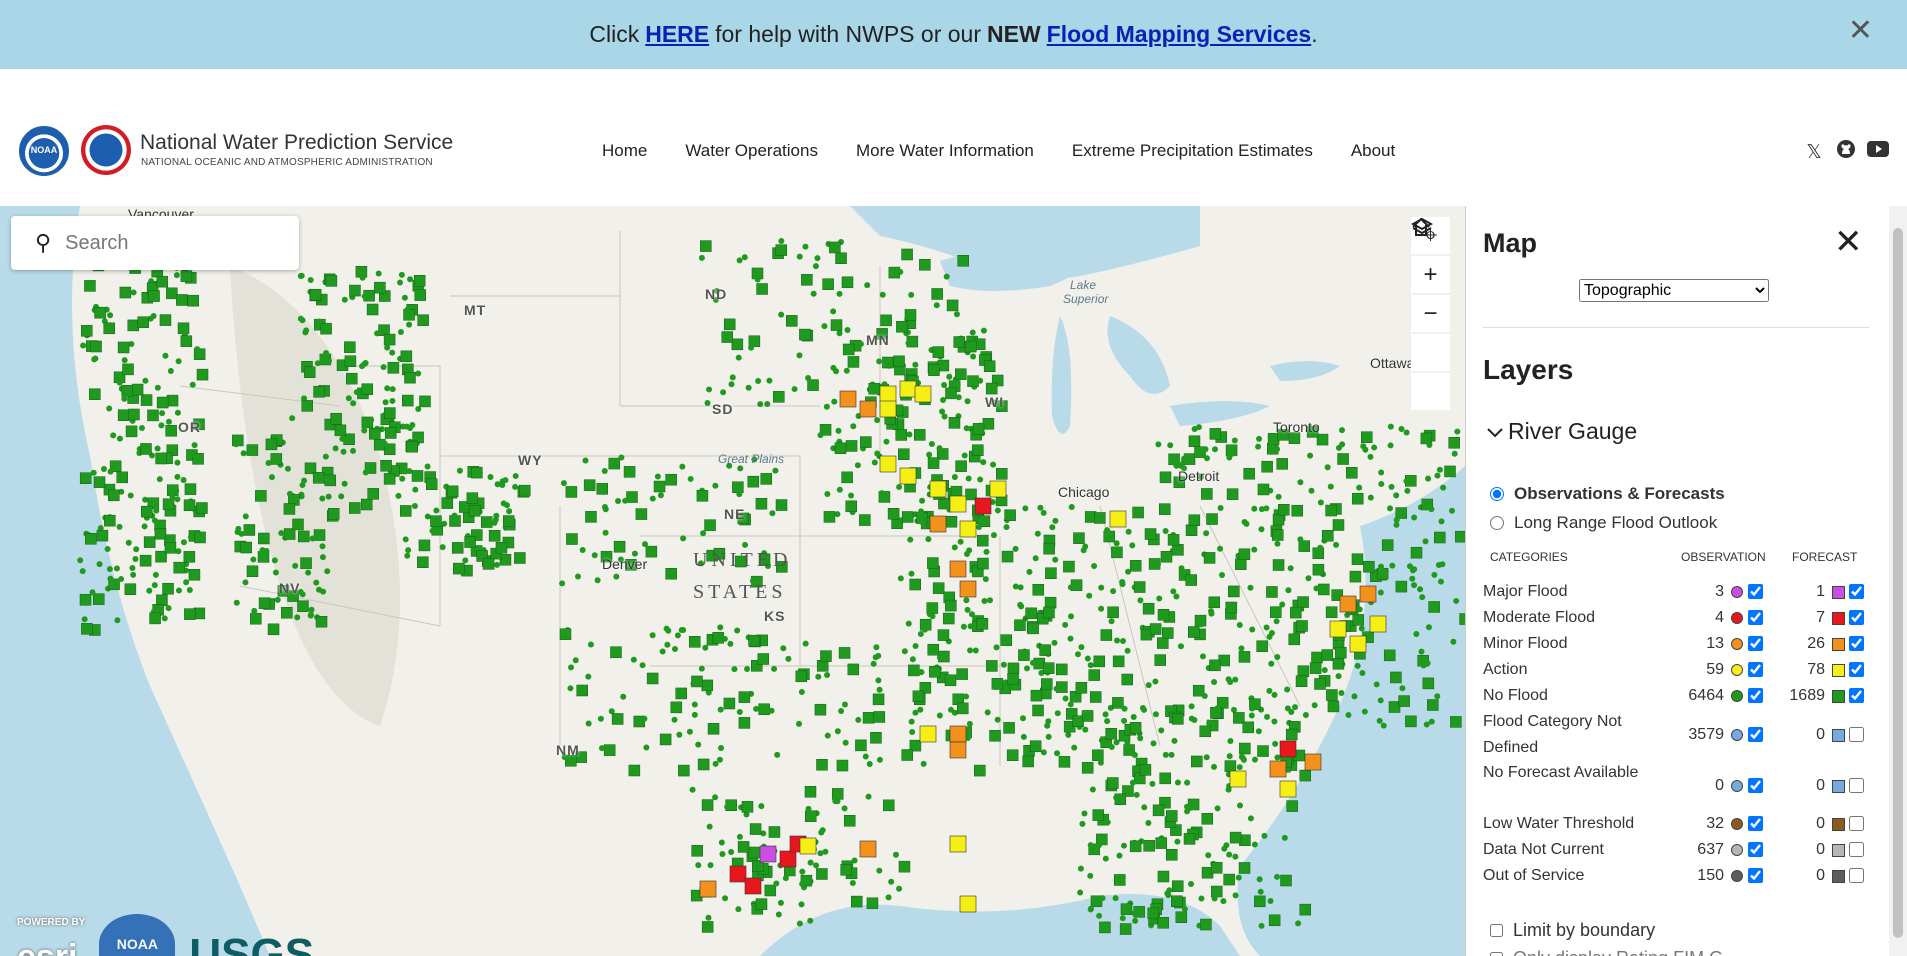  What do you see at coordinates (624, 151) in the screenshot?
I see `nav-home: Home` at bounding box center [624, 151].